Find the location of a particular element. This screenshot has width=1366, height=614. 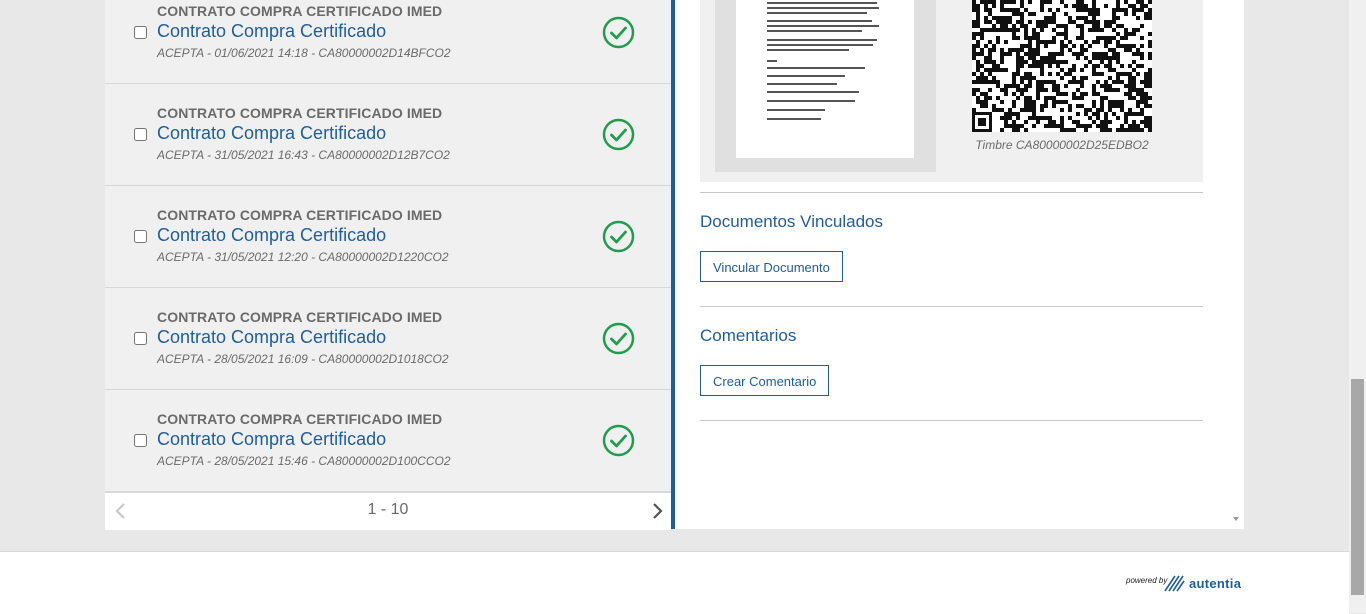

autentia-logo-icon is located at coordinates (1174, 583).